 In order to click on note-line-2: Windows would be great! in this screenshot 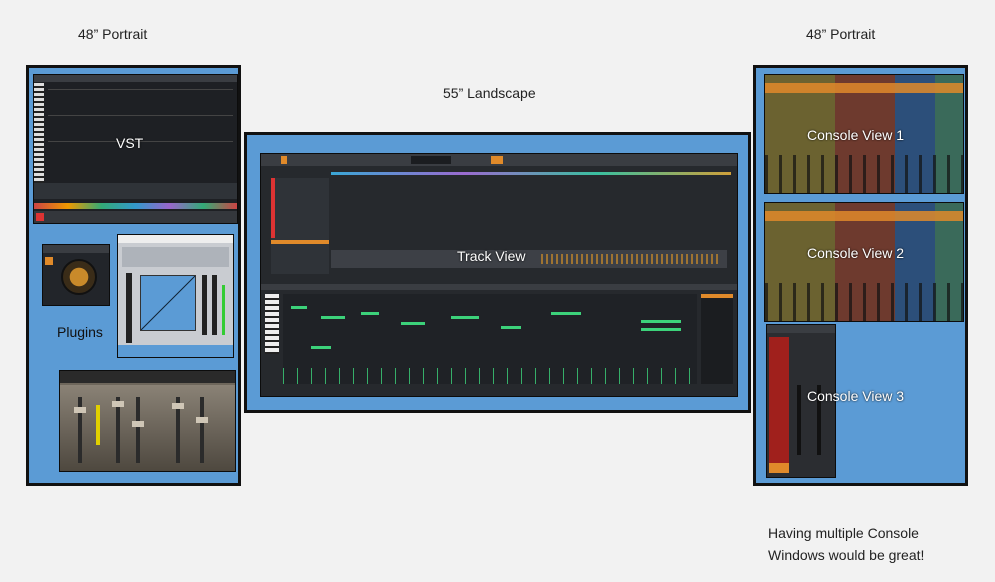, I will do `click(846, 555)`.